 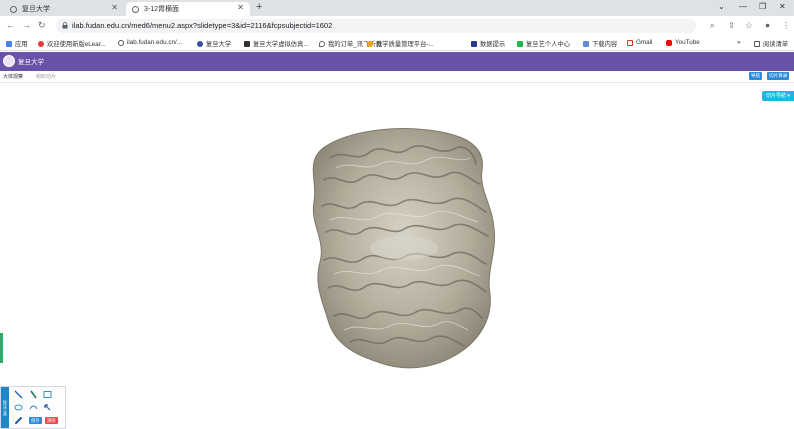 What do you see at coordinates (10, 25) in the screenshot?
I see `back-button: ←` at bounding box center [10, 25].